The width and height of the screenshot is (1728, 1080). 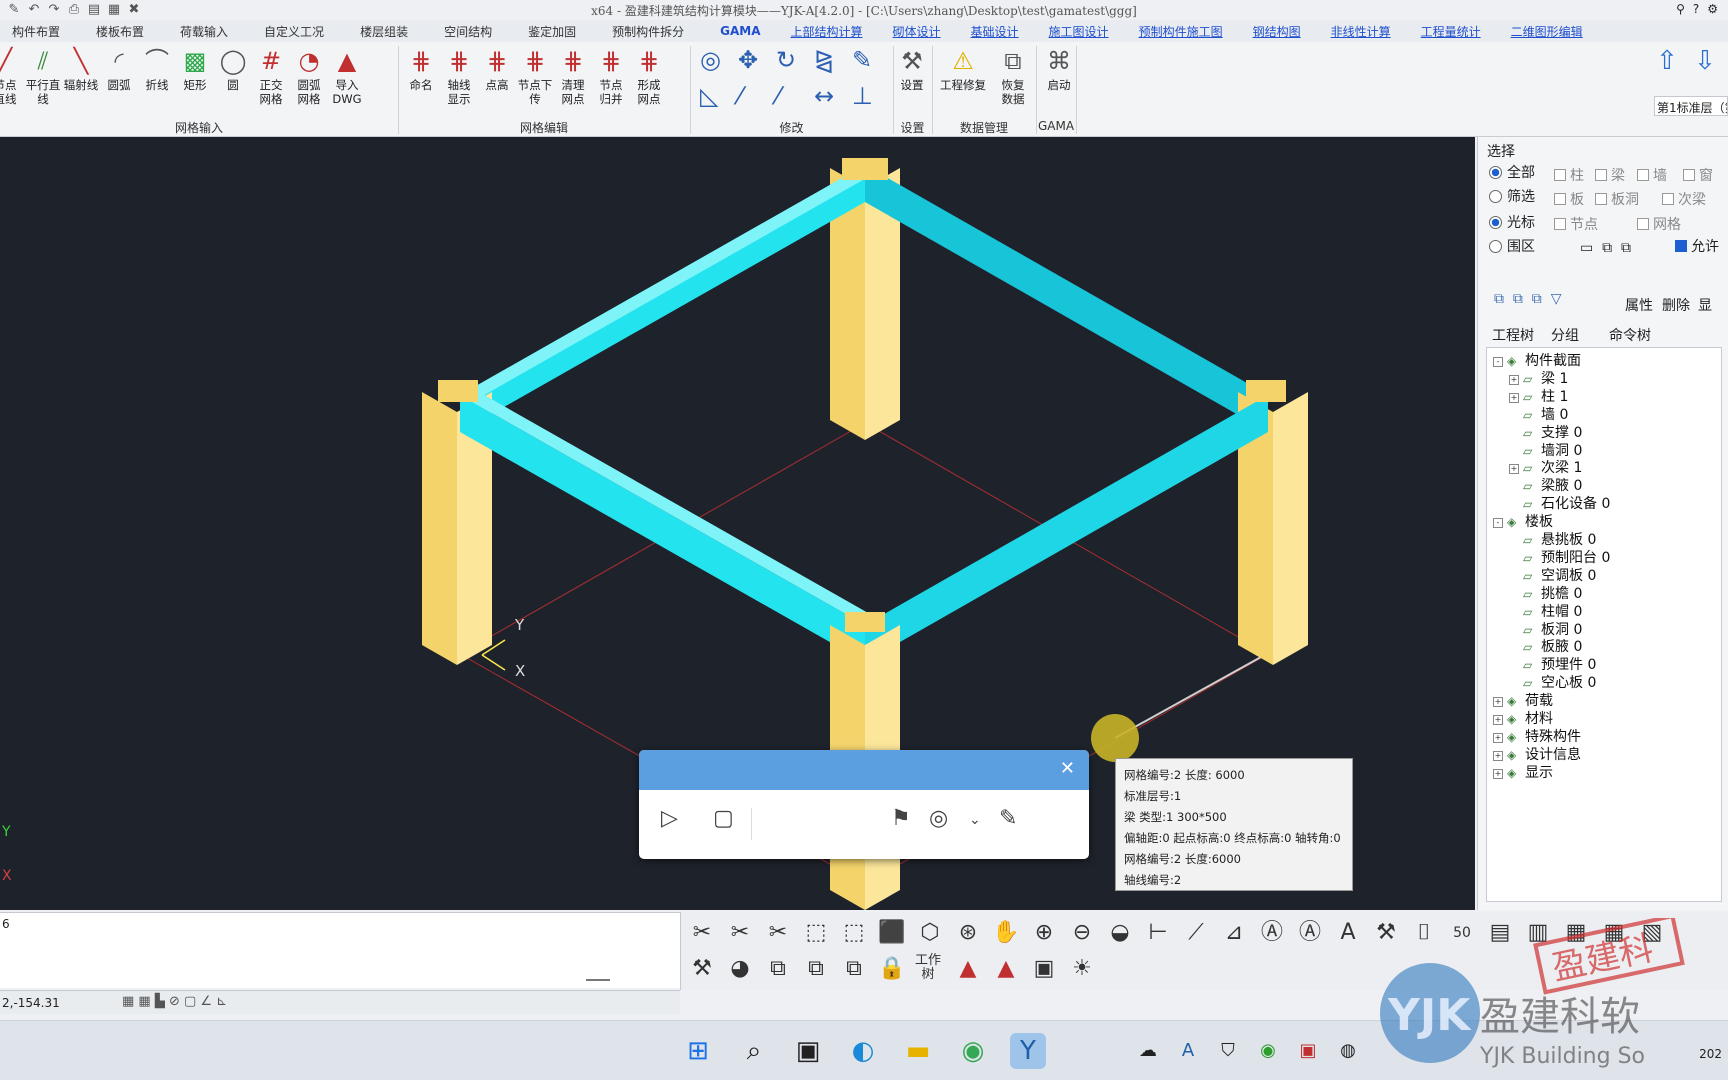 I want to click on view-tool-icon: ⊛, so click(x=968, y=933).